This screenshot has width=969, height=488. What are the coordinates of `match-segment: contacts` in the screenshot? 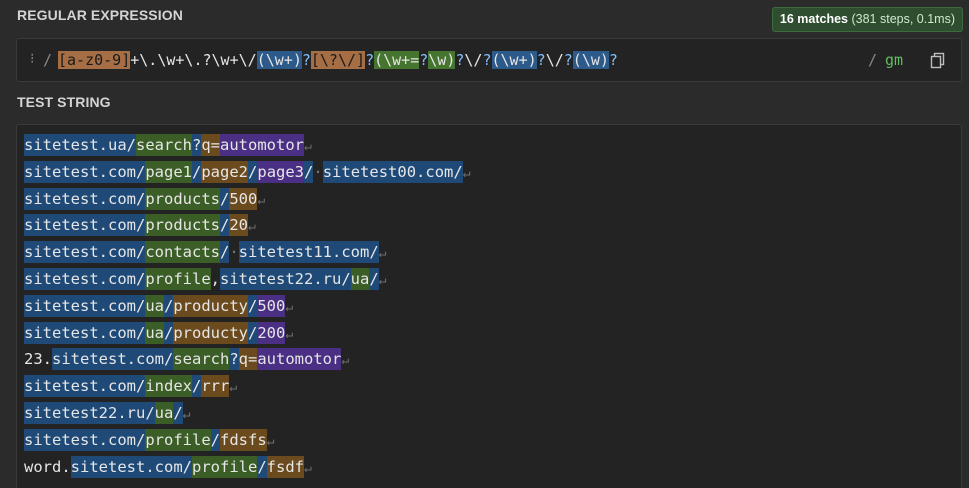 It's located at (182, 252).